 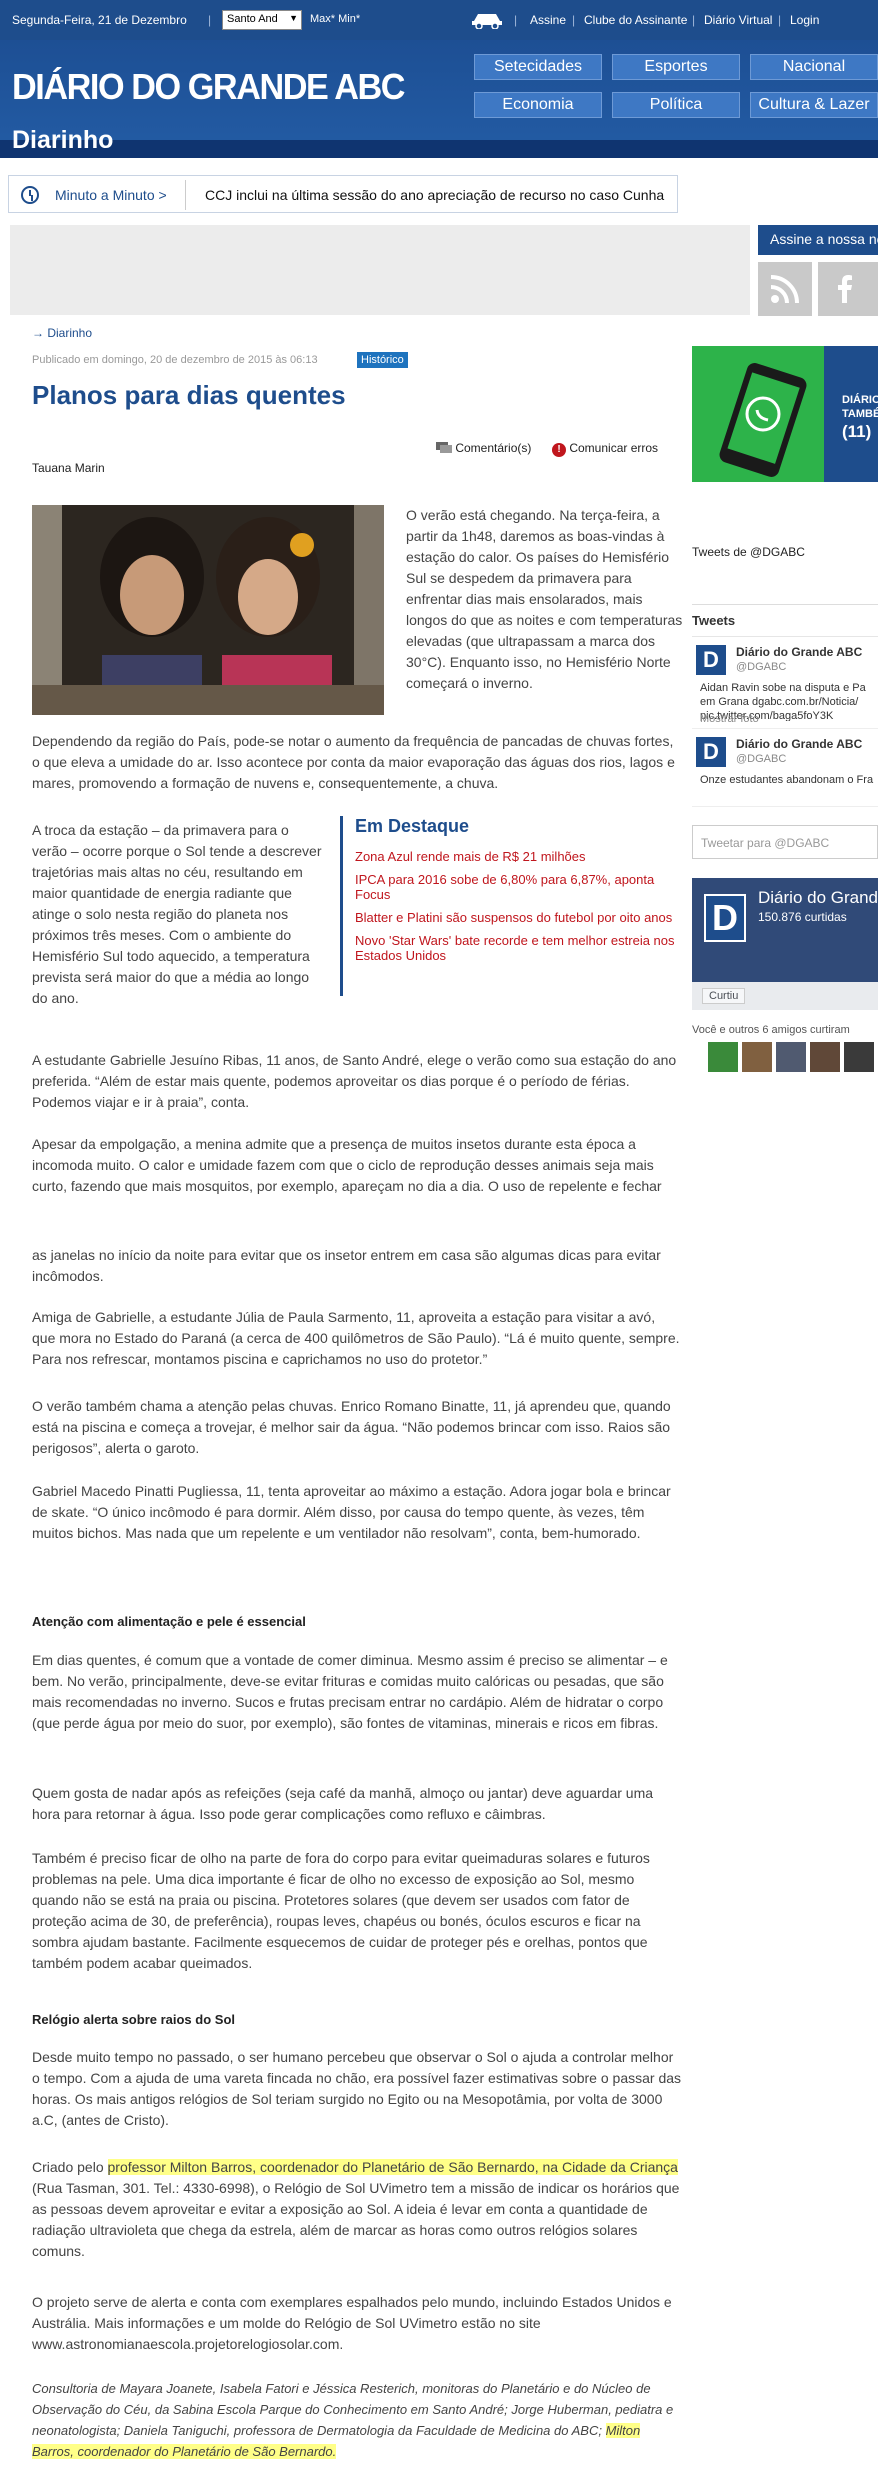 I want to click on report-error-label: Comunicar erros, so click(x=614, y=448).